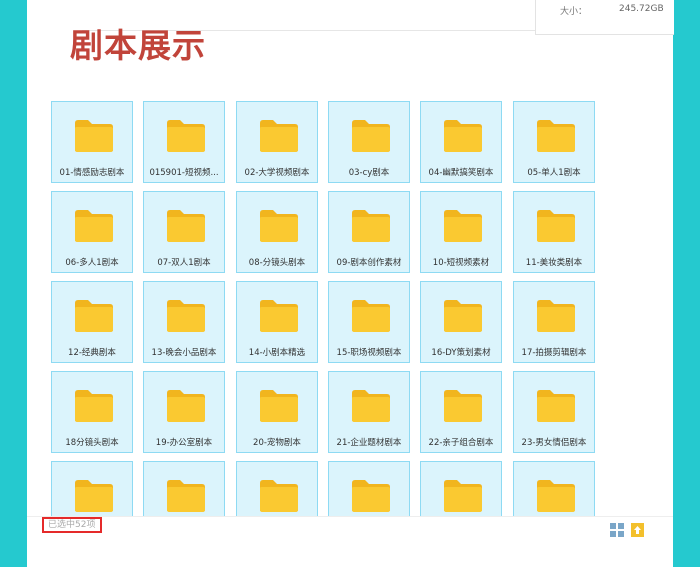 This screenshot has height=567, width=700. What do you see at coordinates (554, 443) in the screenshot?
I see `folder-label: 23-男女情侣剧本` at bounding box center [554, 443].